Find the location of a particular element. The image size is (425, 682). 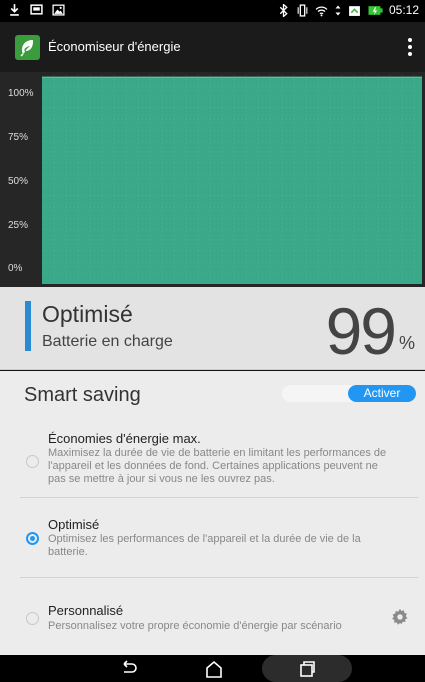

battery-saver-icon is located at coordinates (354, 10).